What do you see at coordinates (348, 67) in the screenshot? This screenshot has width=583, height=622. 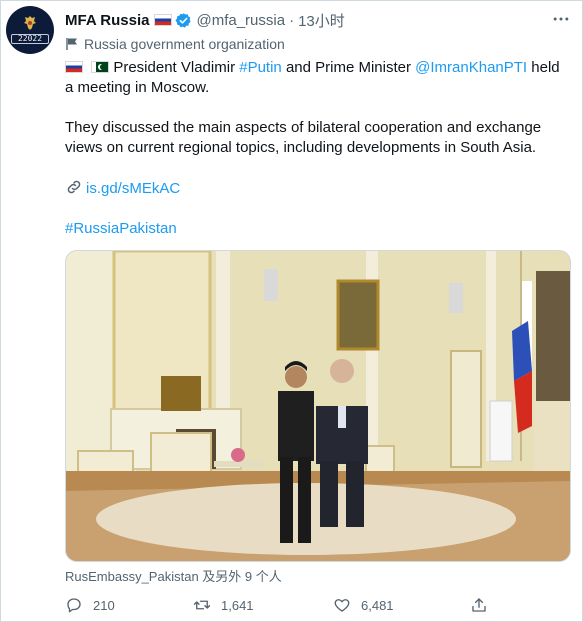 I see `text-segment: and Prime Minister` at bounding box center [348, 67].